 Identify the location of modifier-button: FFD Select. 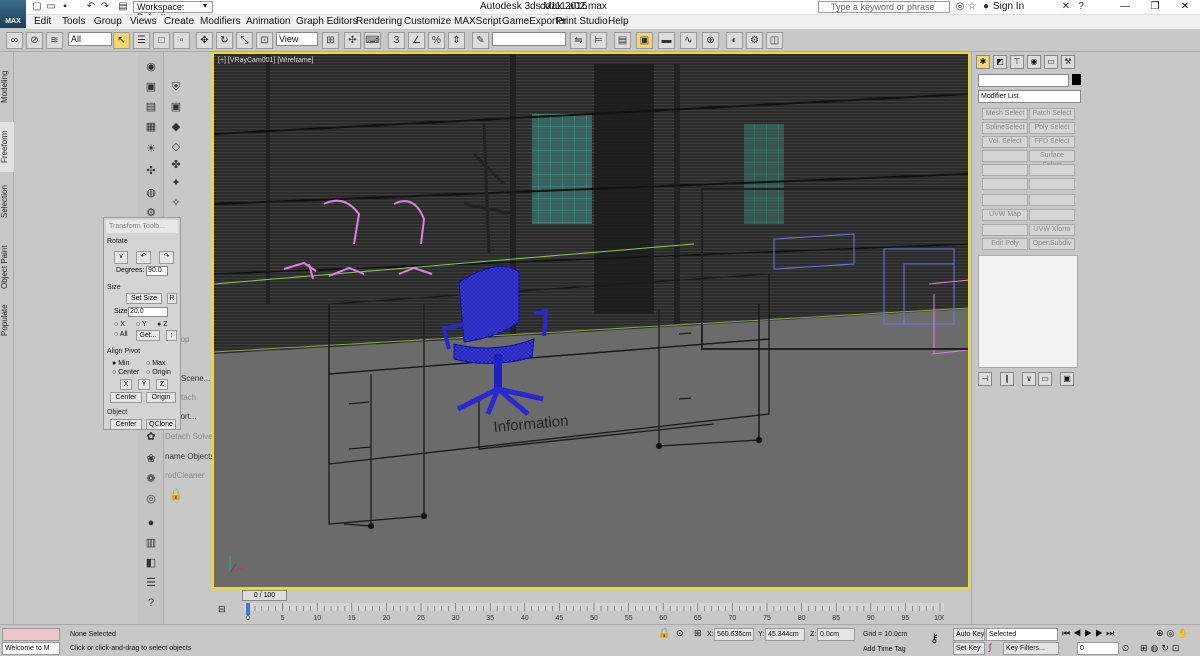
(1052, 142).